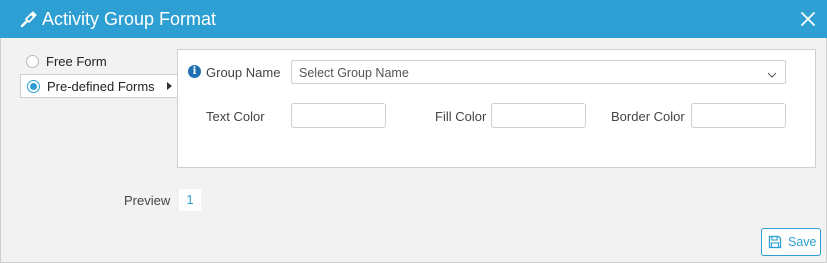 Image resolution: width=827 pixels, height=263 pixels. I want to click on radio-predefined-forms: Pre-defined Forms, so click(98, 86).